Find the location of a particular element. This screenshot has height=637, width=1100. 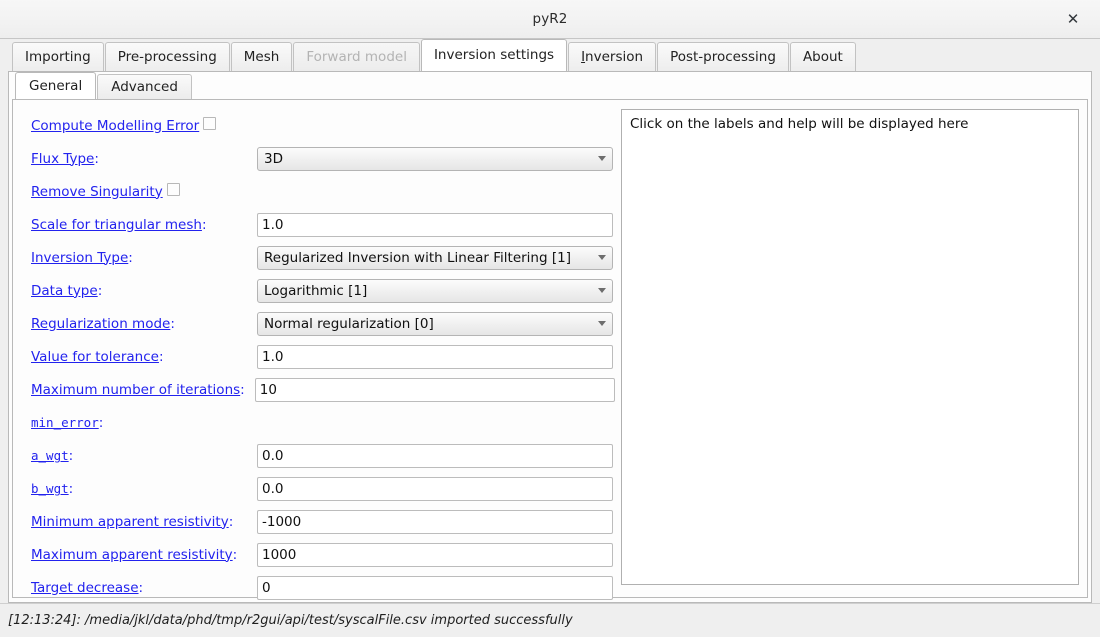

tab-label: About is located at coordinates (822, 57).